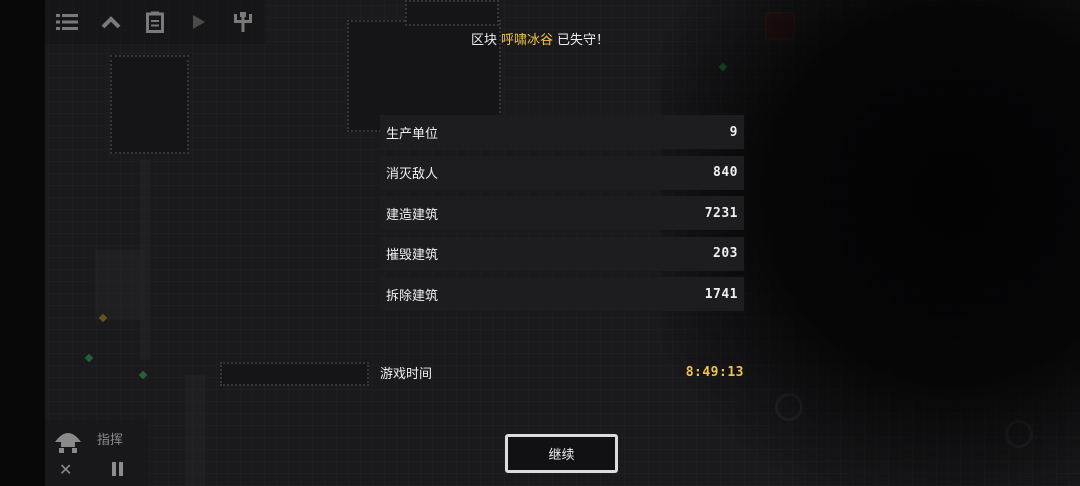 The image size is (1080, 486). I want to click on stat-row-buildings-built: 建造建筑 7231, so click(562, 213).